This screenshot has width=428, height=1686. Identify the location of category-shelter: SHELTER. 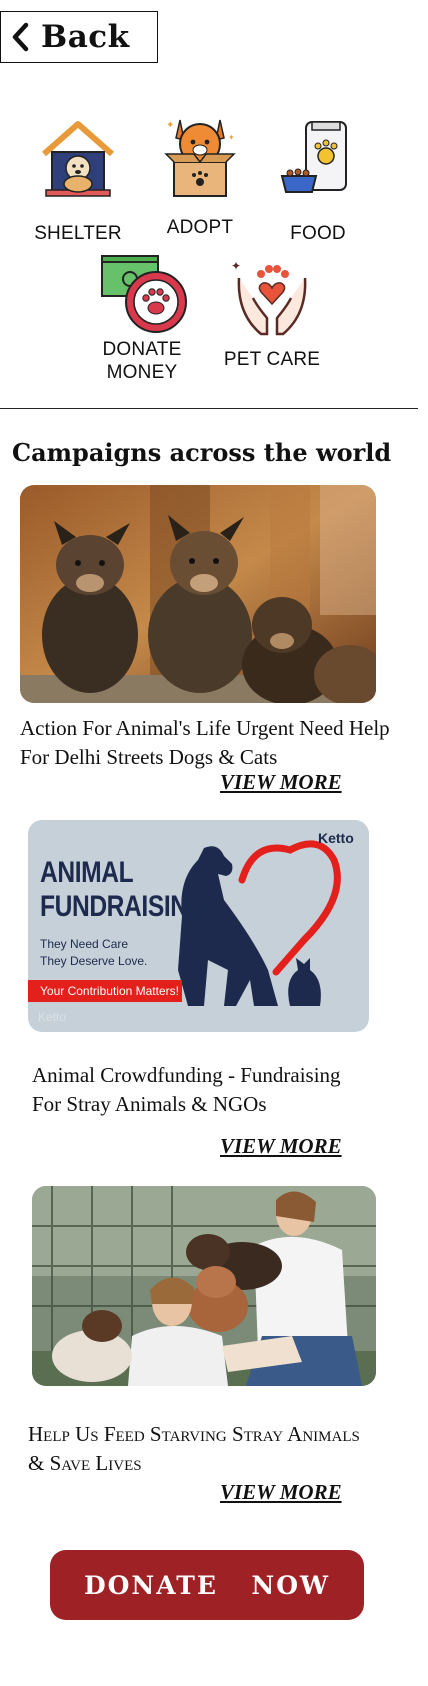
(78, 180).